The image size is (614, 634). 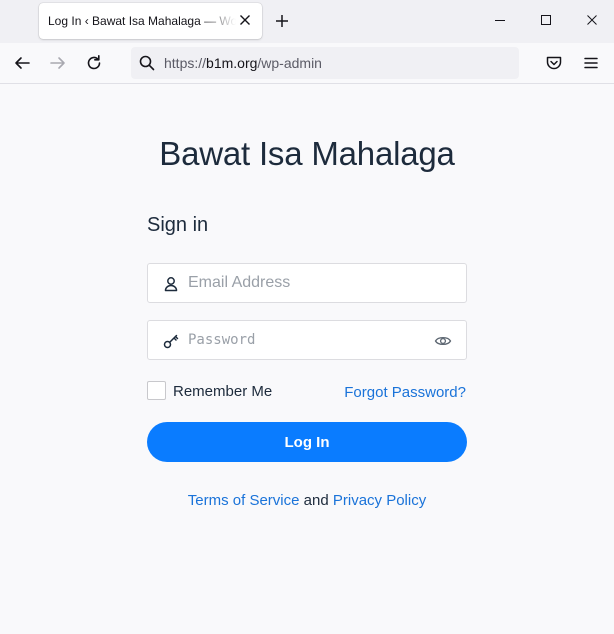 What do you see at coordinates (379, 500) in the screenshot?
I see `privacy-policy-link: Privacy Policy` at bounding box center [379, 500].